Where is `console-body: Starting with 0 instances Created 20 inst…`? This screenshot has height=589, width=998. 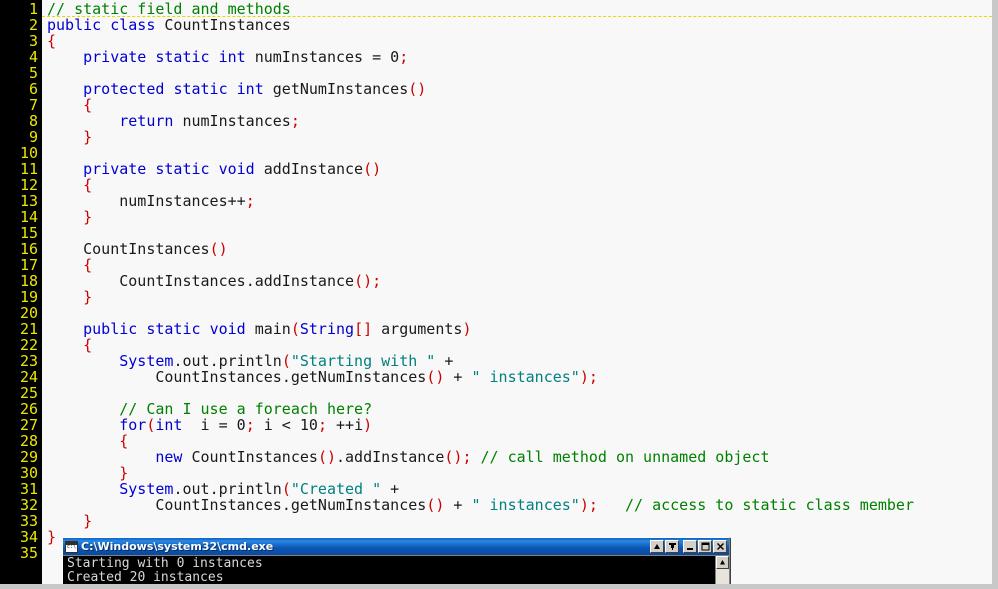 console-body: Starting with 0 instances Created 20 inst… is located at coordinates (396, 571).